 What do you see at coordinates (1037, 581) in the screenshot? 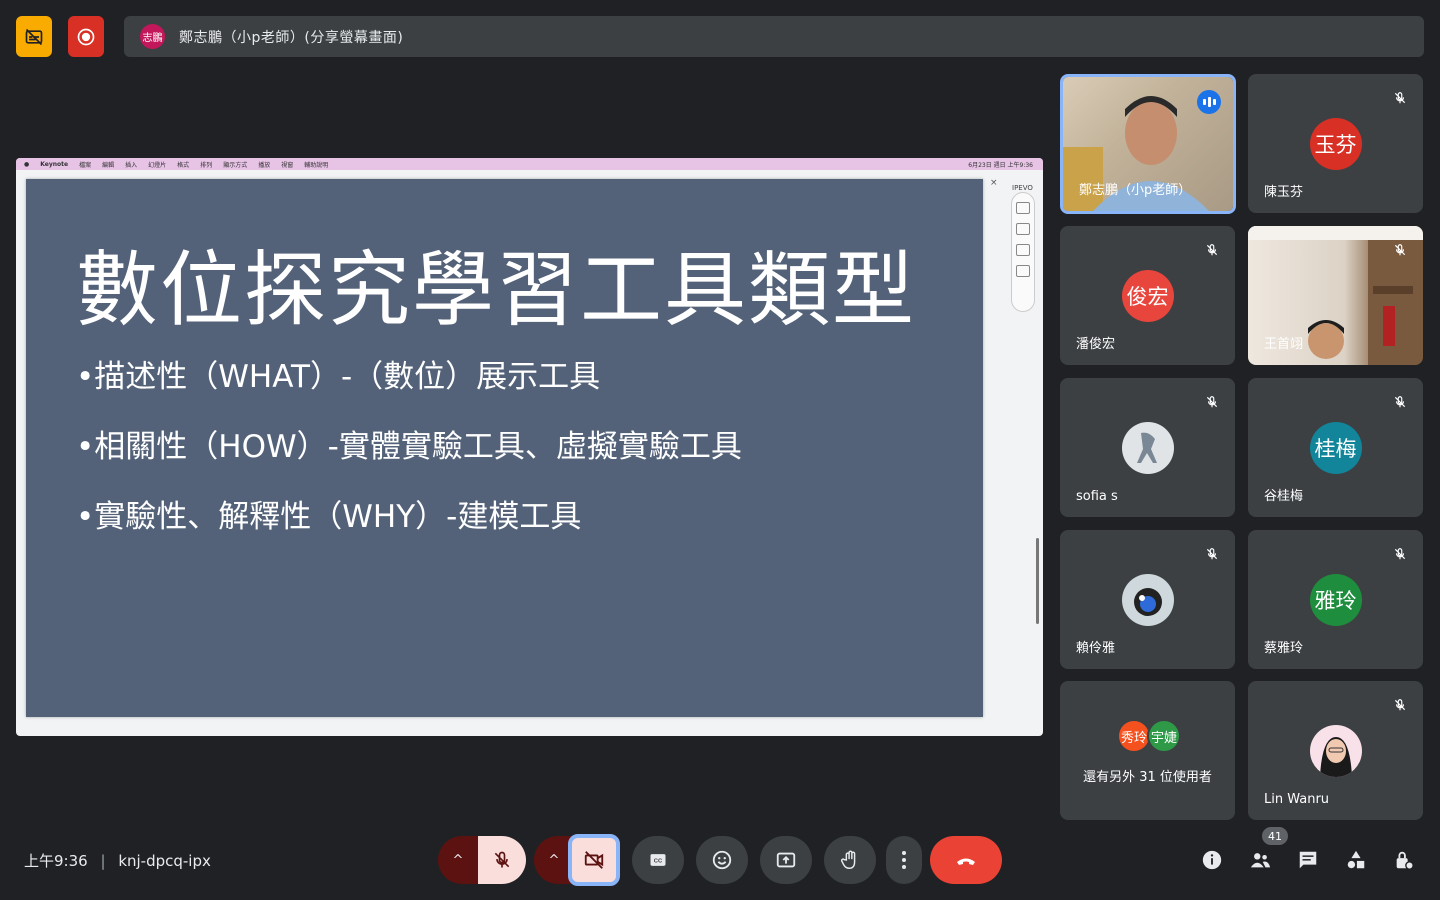
I see `scrollbar` at bounding box center [1037, 581].